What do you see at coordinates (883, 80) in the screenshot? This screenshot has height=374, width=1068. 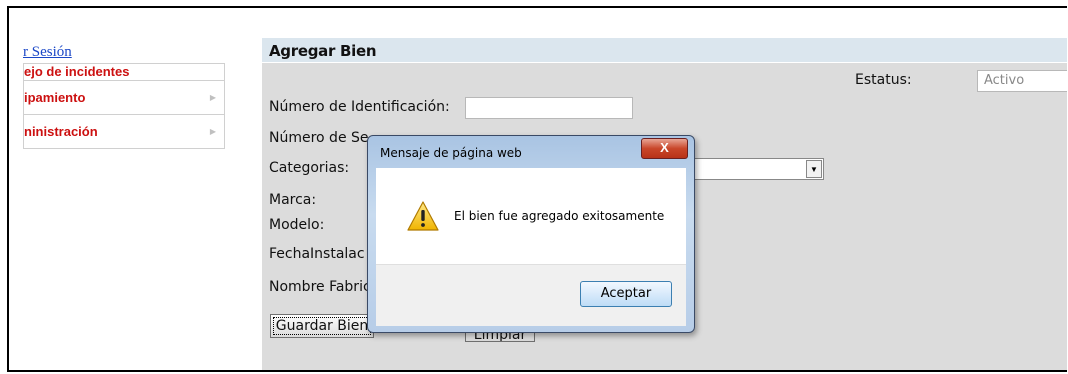 I see `status-label: Estatus:` at bounding box center [883, 80].